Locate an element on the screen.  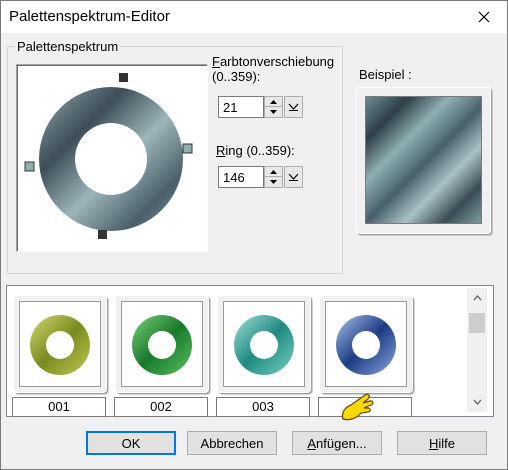
spectrum-ring-hole is located at coordinates (111, 159).